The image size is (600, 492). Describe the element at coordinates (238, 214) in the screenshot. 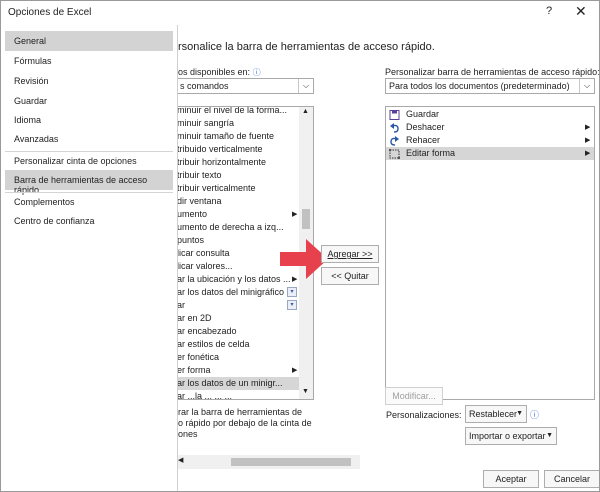

I see `list-item: umento ▶` at that location.